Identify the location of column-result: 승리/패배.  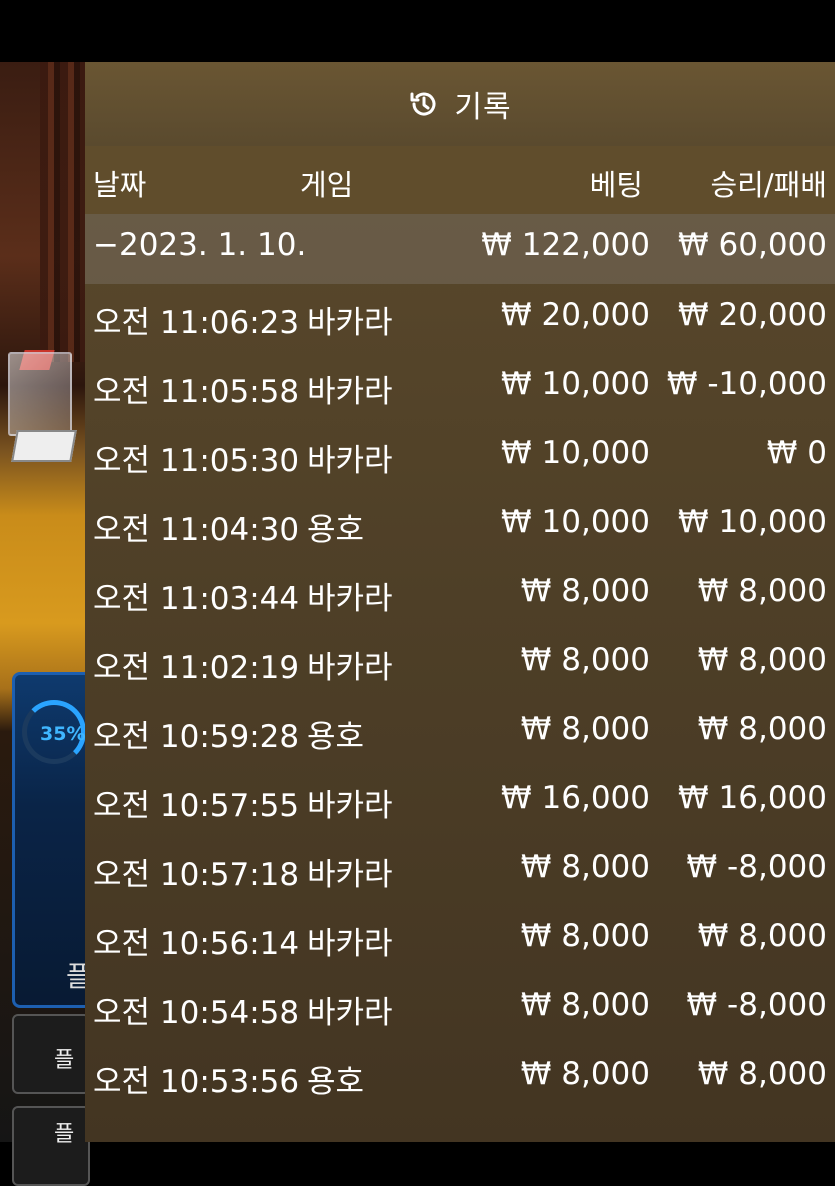
(769, 185).